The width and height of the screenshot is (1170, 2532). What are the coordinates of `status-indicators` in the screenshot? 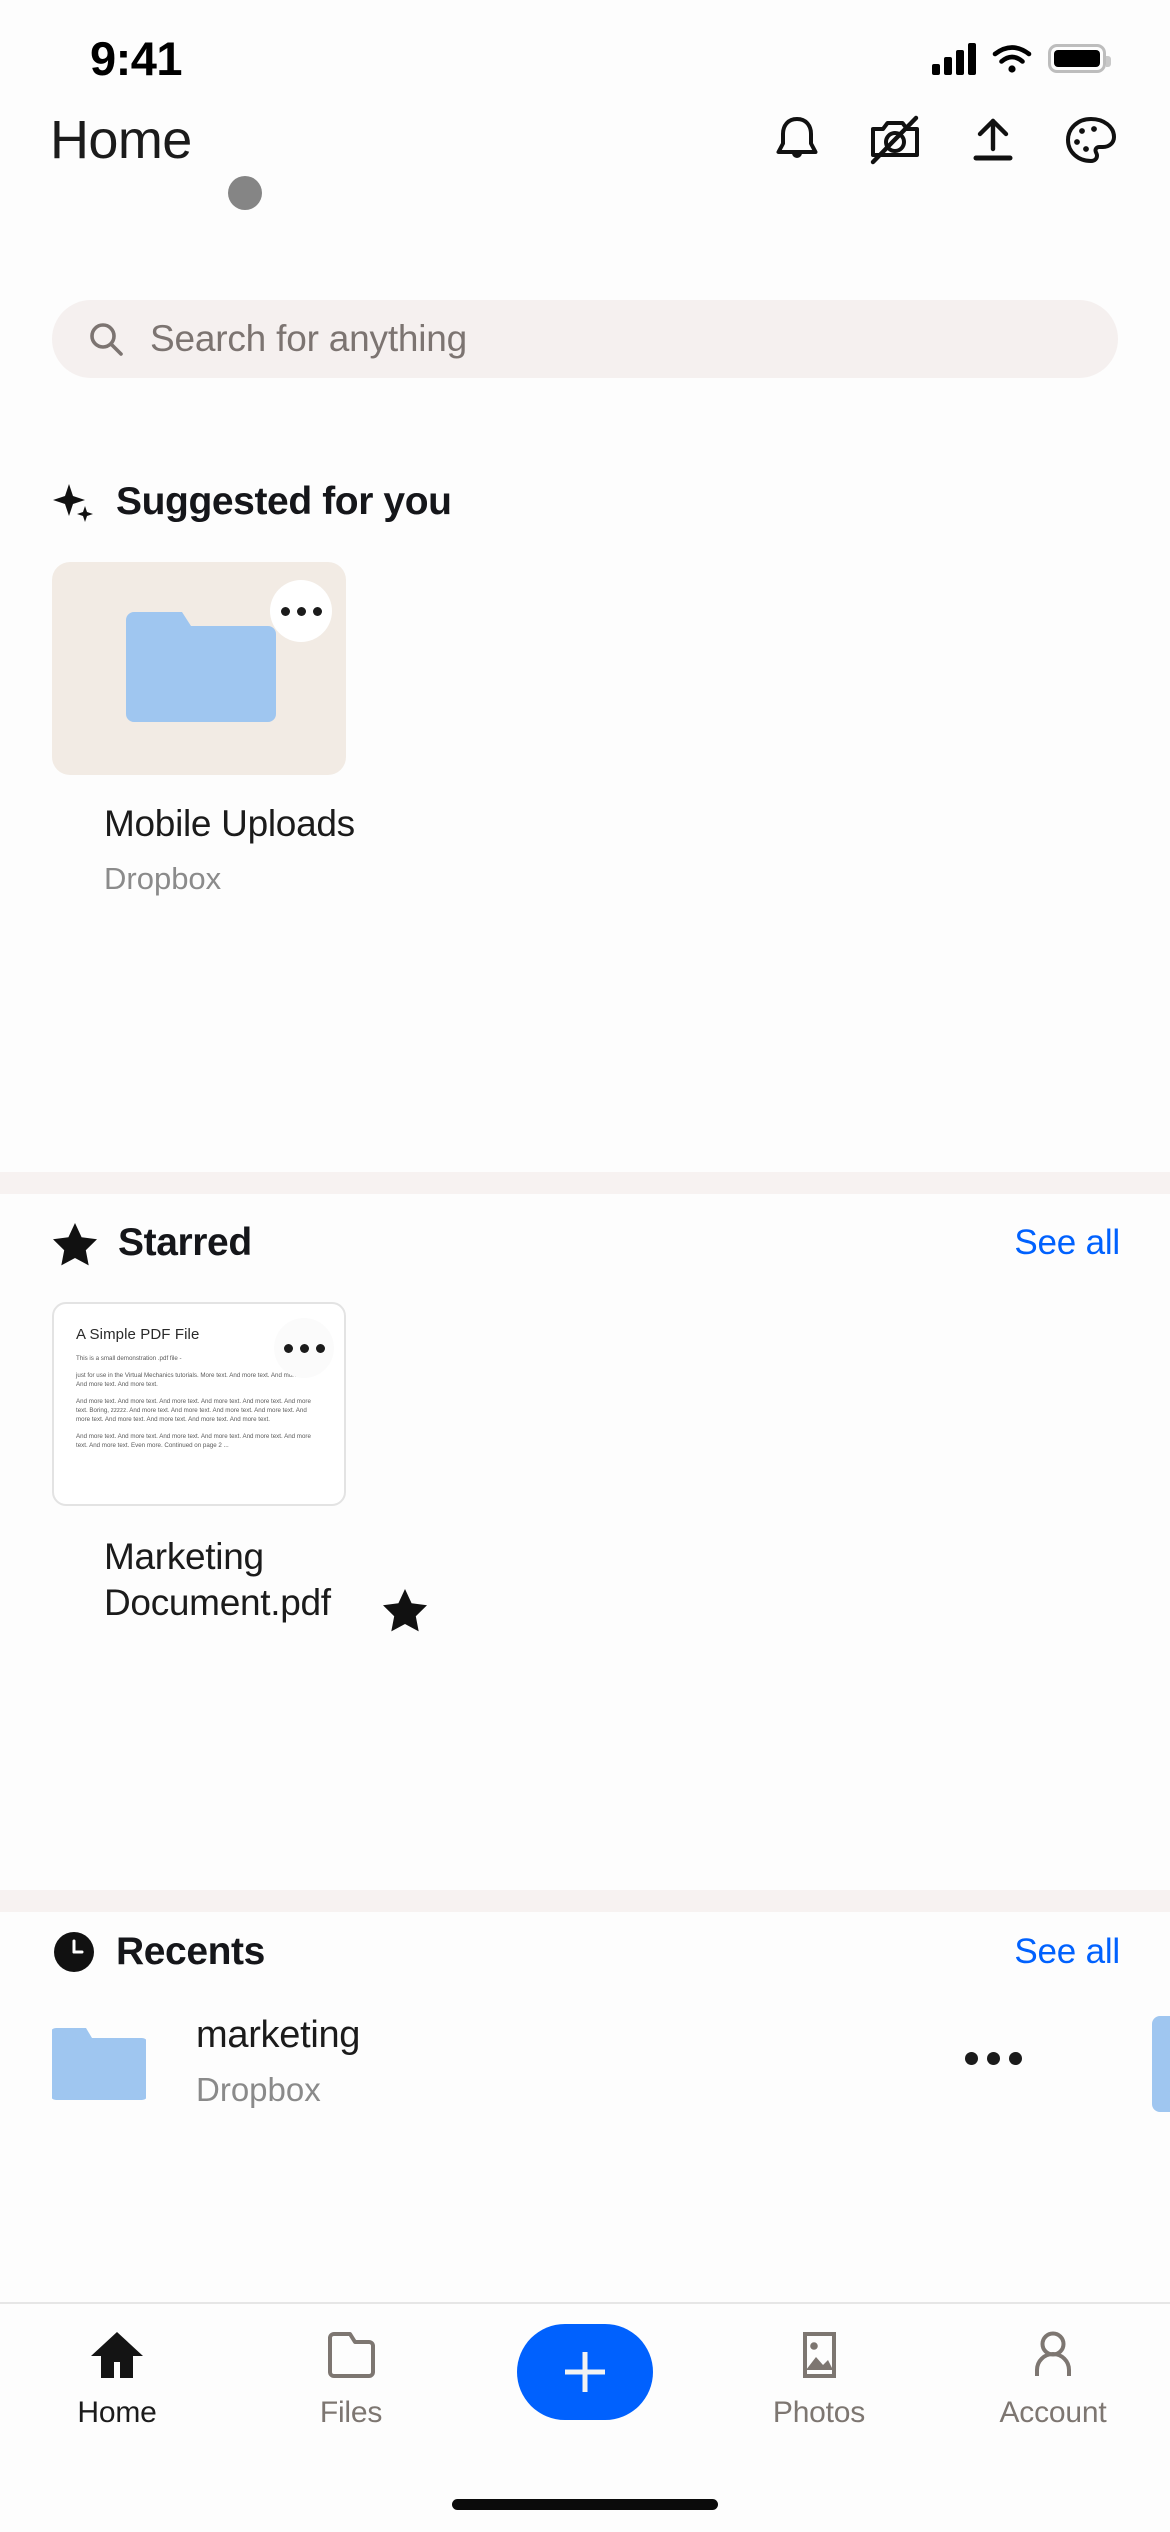 It's located at (1021, 58).